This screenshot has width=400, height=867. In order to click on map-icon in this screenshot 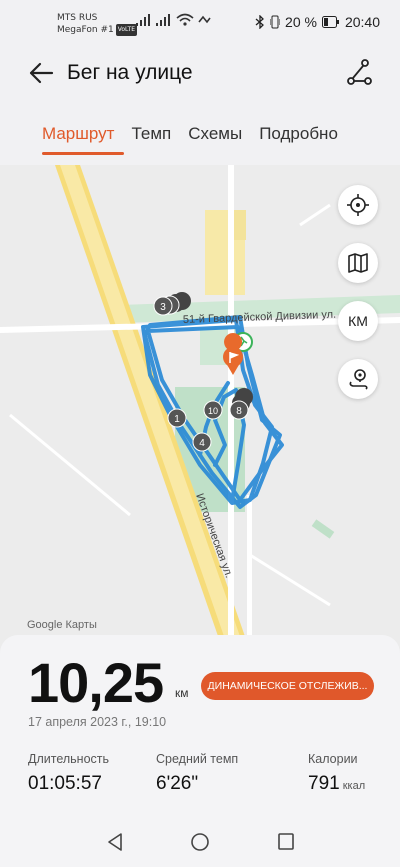, I will do `click(358, 263)`.